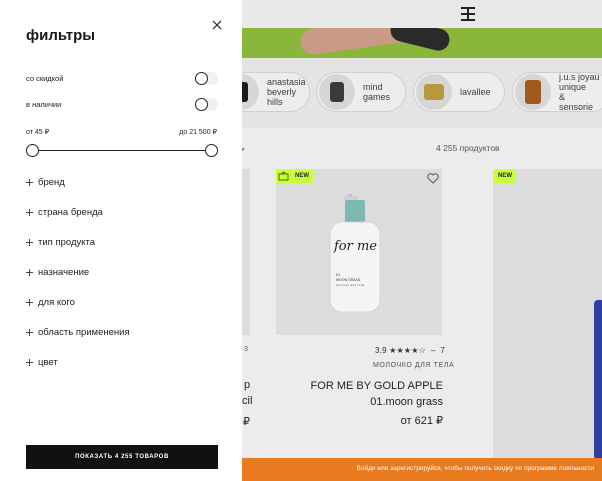 Image resolution: width=602 pixels, height=481 pixels. Describe the element at coordinates (598, 380) in the screenshot. I see `product-image-fragment` at that location.